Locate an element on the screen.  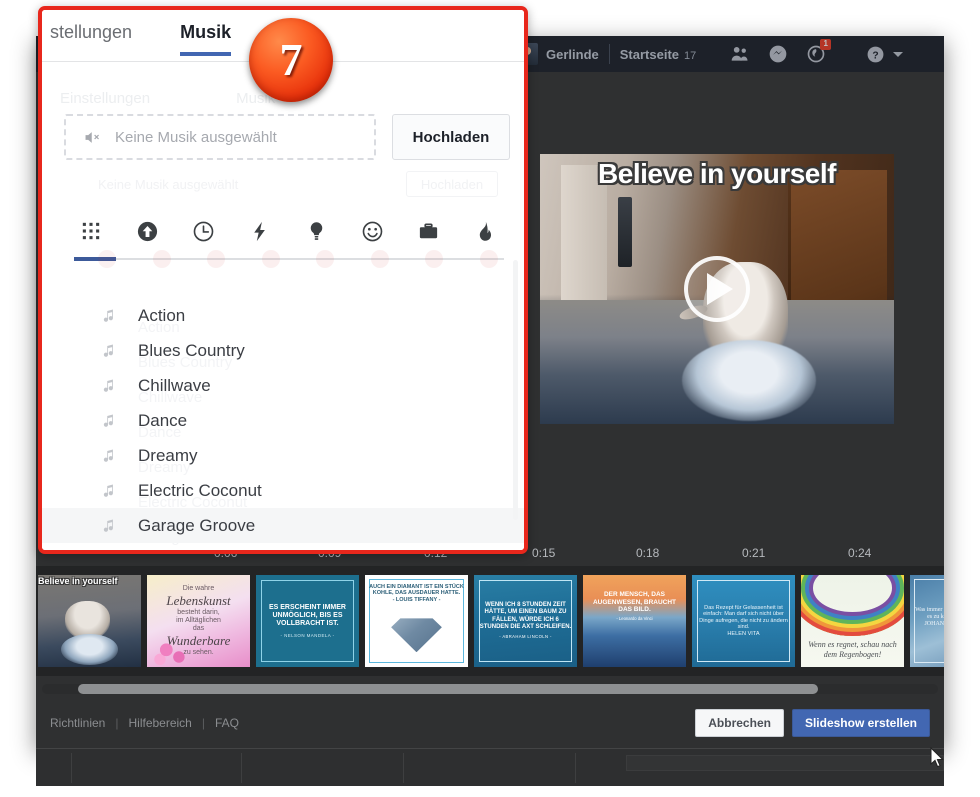
link-faq: FAQ is located at coordinates (227, 723).